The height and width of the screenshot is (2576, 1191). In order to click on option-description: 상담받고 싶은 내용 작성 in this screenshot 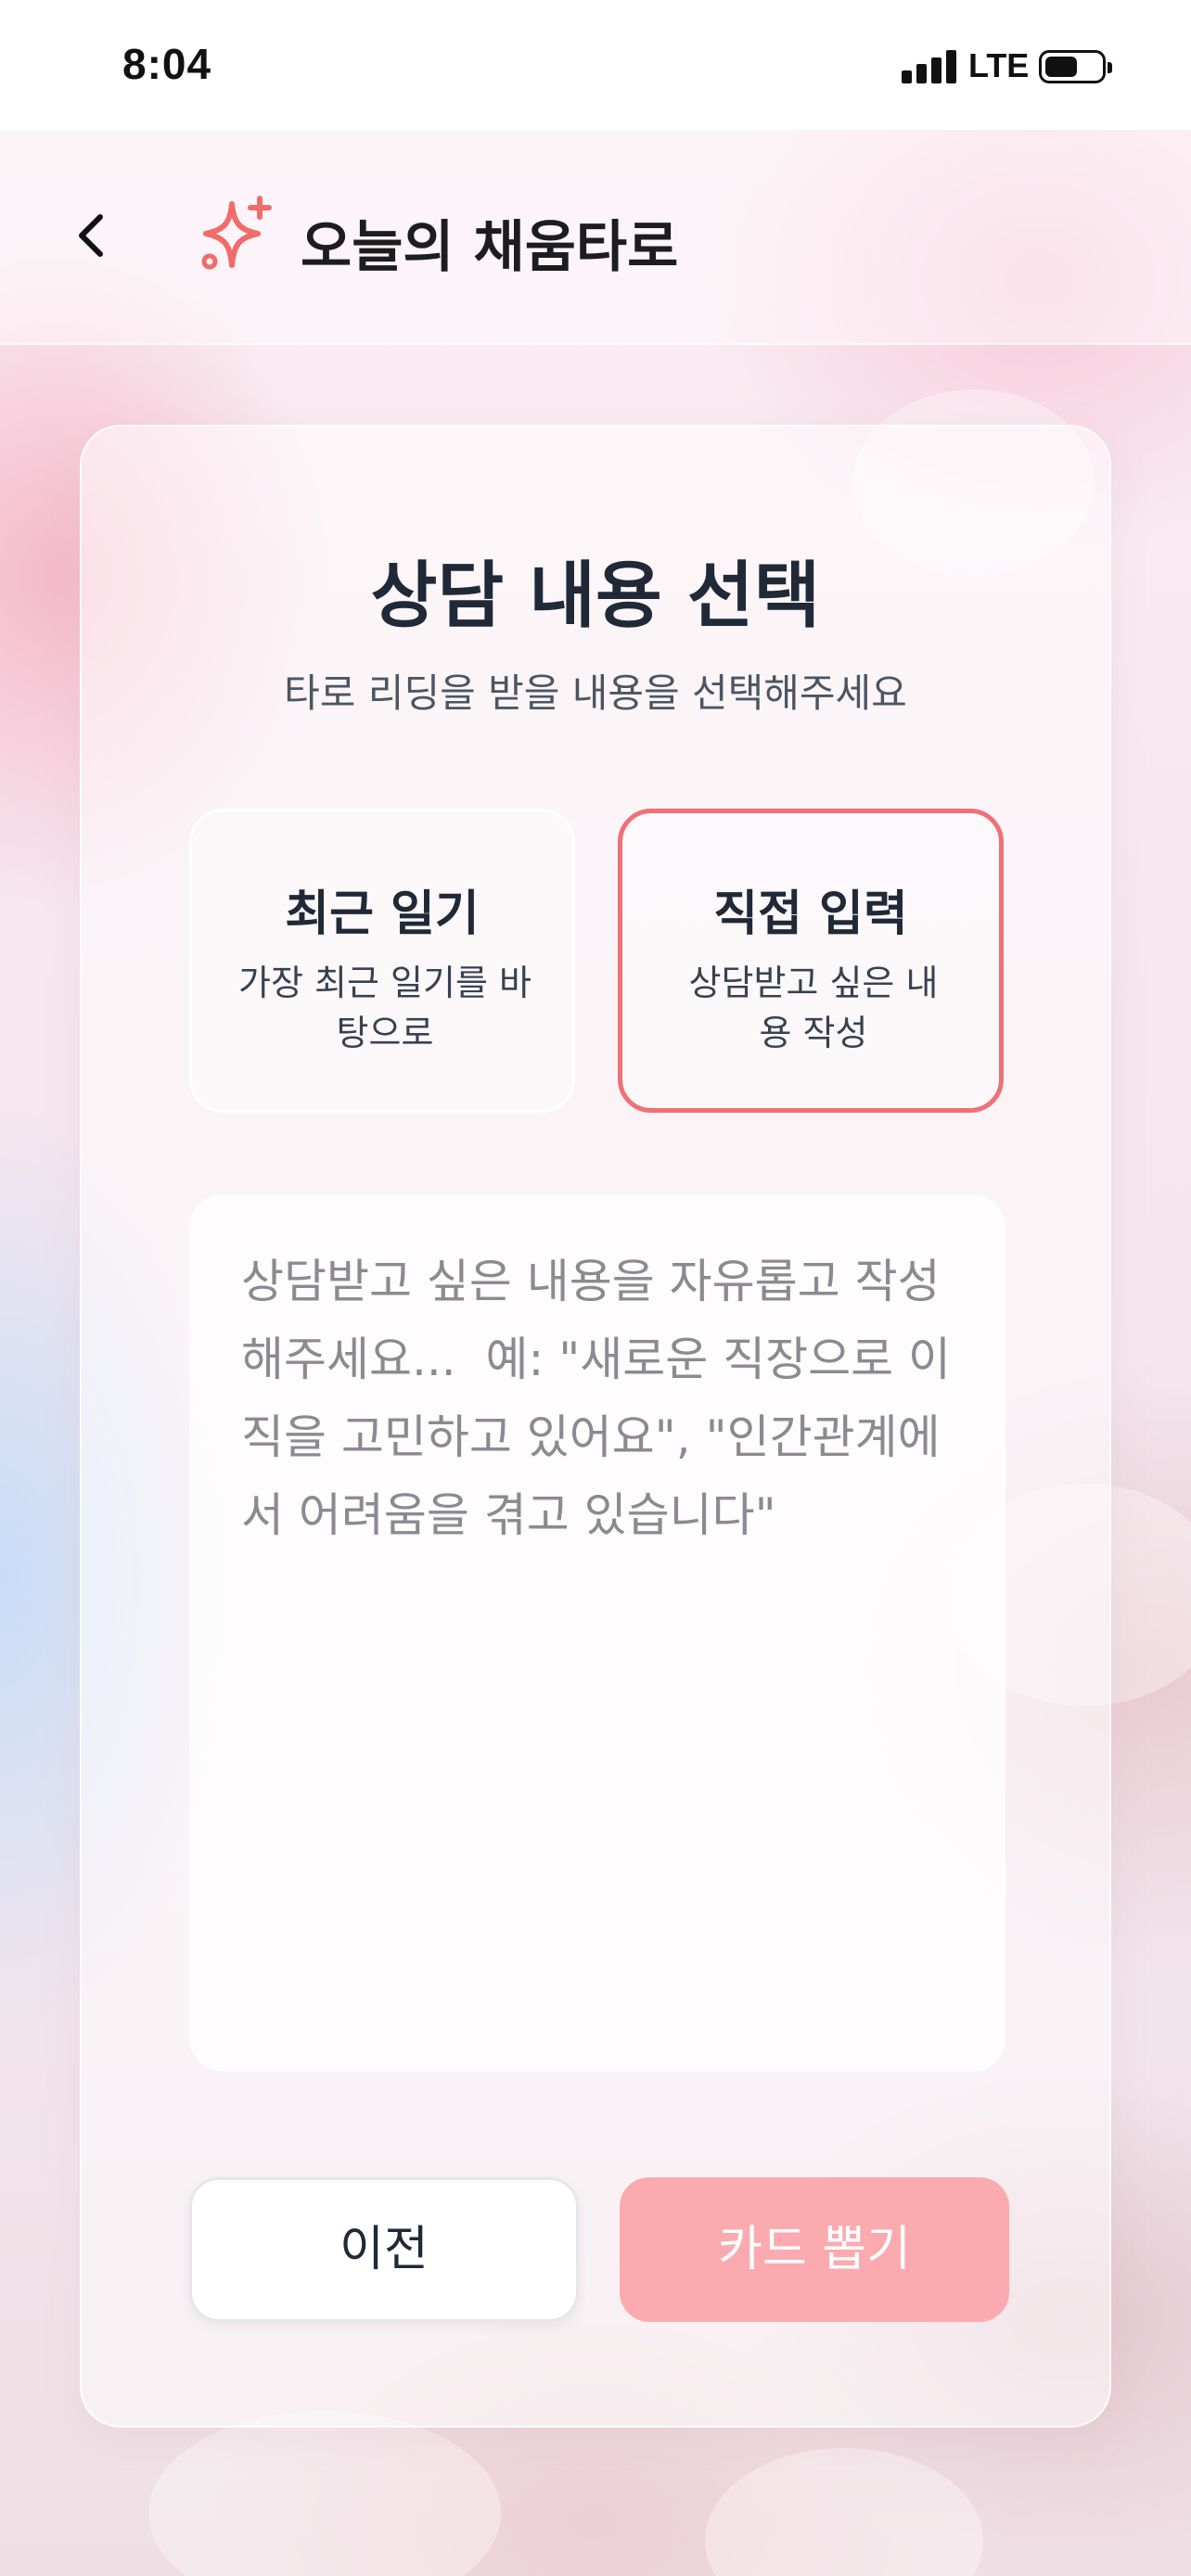, I will do `click(814, 1008)`.